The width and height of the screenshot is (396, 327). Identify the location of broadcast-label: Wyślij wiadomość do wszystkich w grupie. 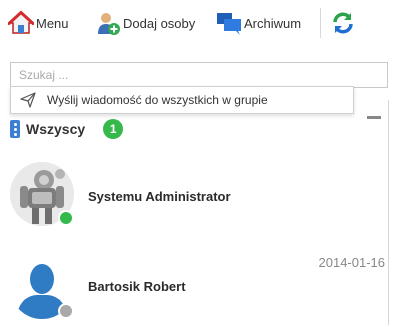
(157, 100).